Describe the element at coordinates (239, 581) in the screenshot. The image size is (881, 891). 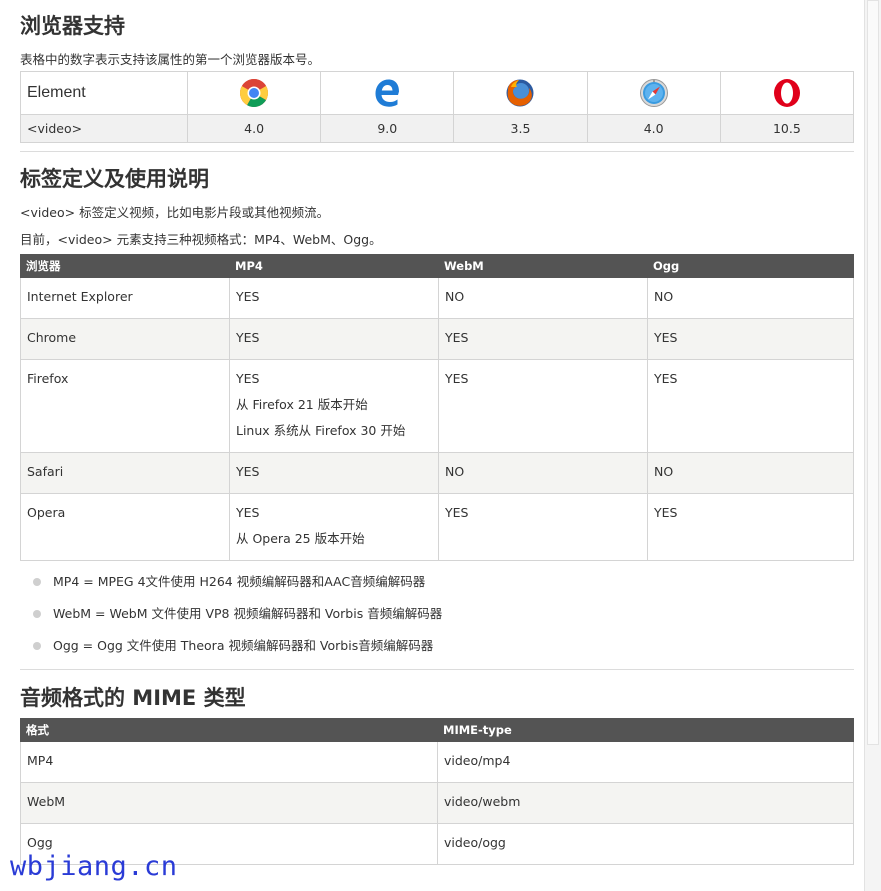
I see `note-text: MP4 = MPEG 4文件使用 H264 视频编解码器和AAC音频编解码器` at that location.